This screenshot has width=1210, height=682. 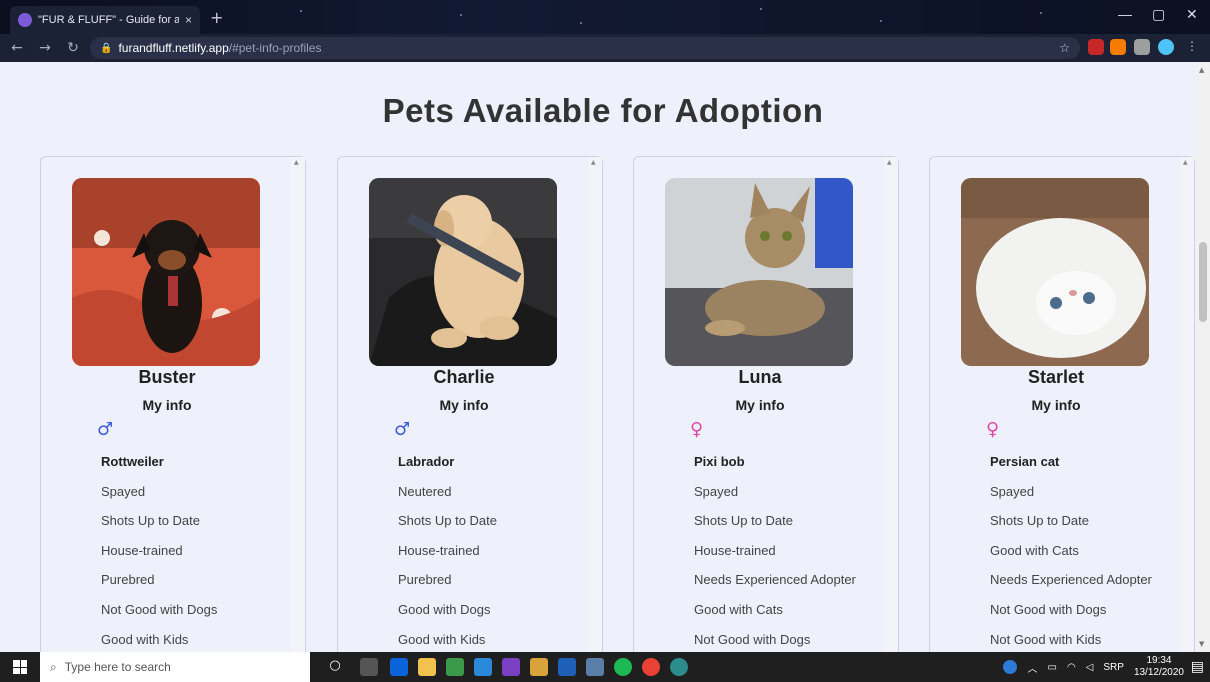 I want to click on browser-tab: "FUR & FLUFF" - Guide for adopt ×, so click(x=105, y=20).